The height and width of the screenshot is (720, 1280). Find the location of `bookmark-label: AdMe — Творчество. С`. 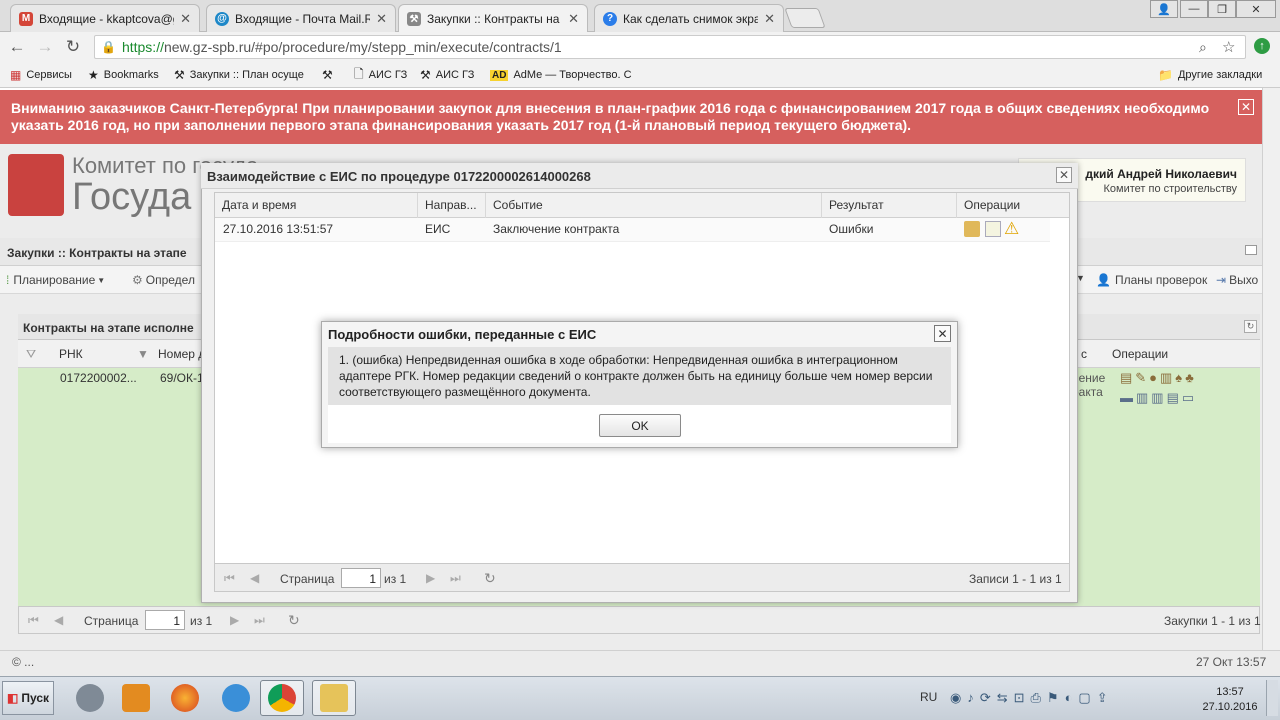

bookmark-label: AdMe — Творчество. С is located at coordinates (572, 75).